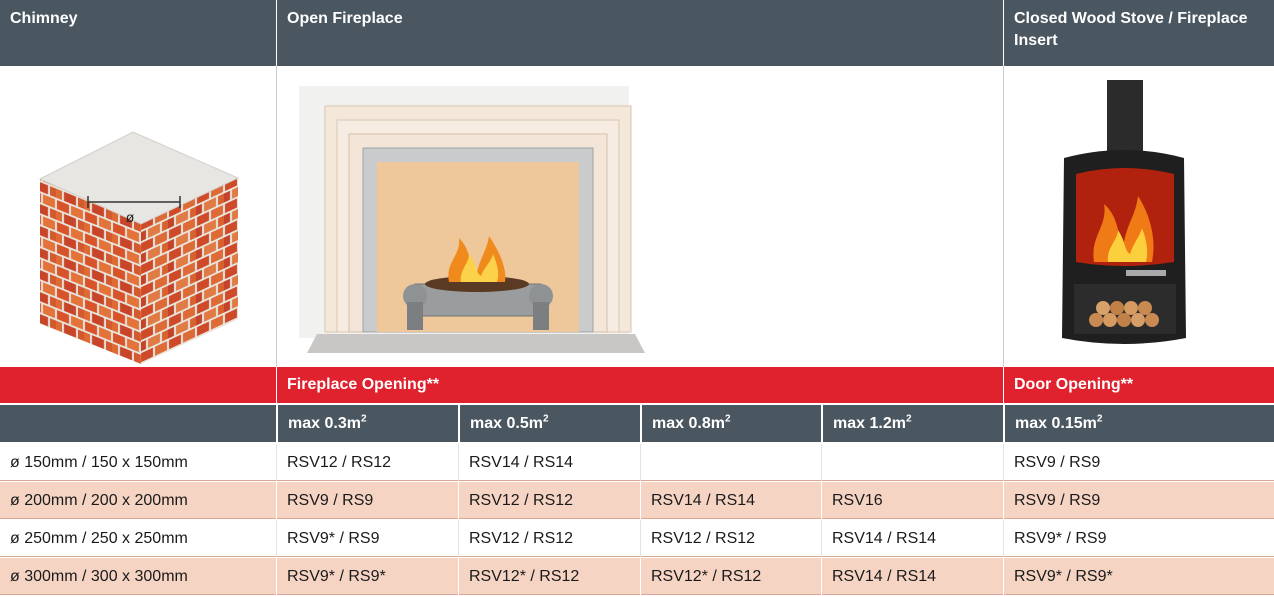  Describe the element at coordinates (1074, 384) in the screenshot. I see `door-opening-label: Door Opening**` at that location.